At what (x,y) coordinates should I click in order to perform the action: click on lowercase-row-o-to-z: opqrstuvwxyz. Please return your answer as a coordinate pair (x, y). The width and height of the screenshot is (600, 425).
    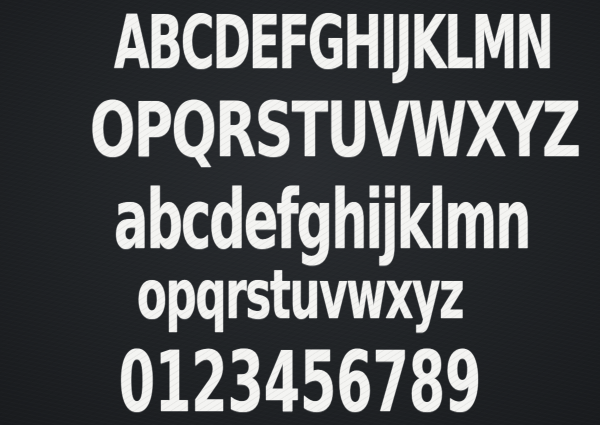
    Looking at the image, I should click on (300, 295).